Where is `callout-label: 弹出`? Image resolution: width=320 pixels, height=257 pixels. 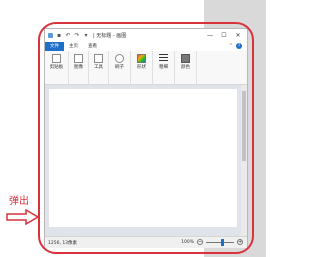 callout-label: 弹出 is located at coordinates (19, 201).